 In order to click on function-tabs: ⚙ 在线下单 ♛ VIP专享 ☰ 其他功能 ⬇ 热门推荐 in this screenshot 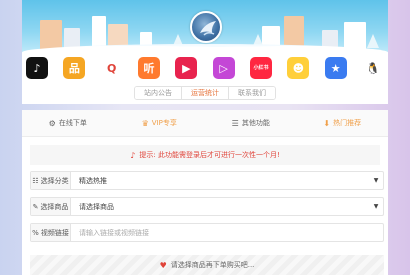, I will do `click(205, 123)`.